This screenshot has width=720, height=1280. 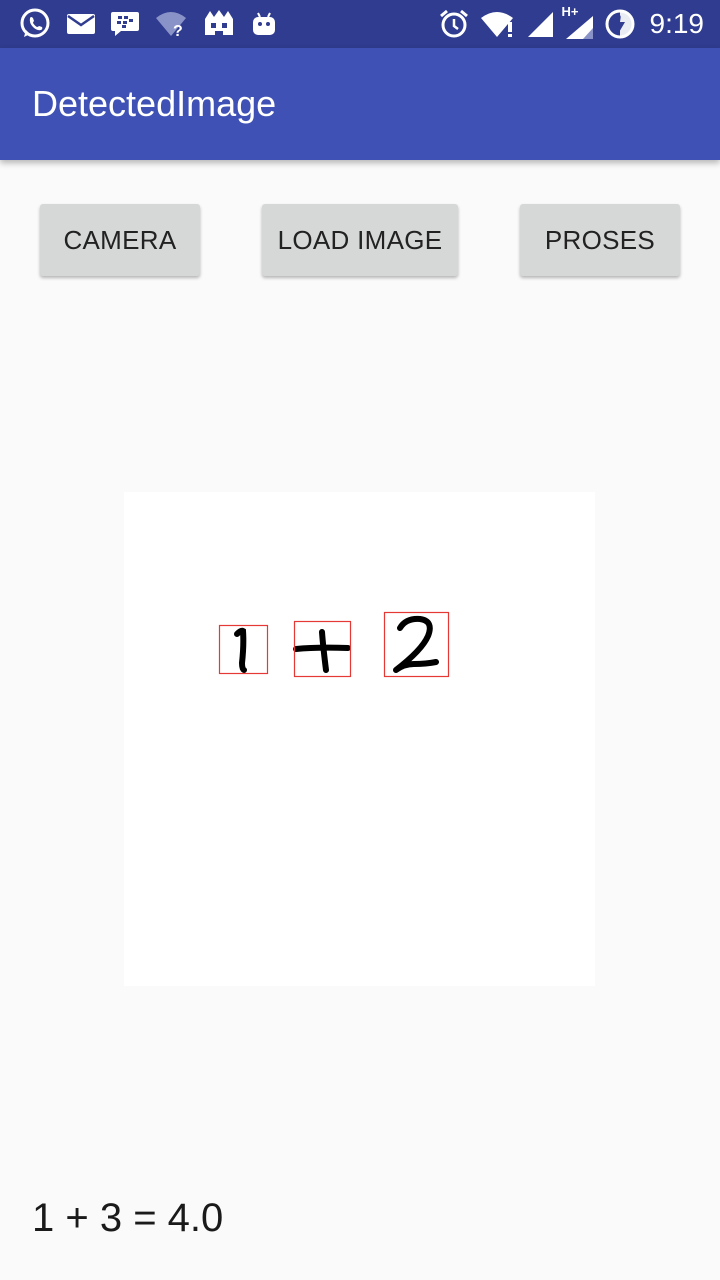 What do you see at coordinates (570, 11) in the screenshot?
I see `network-type-label: H+` at bounding box center [570, 11].